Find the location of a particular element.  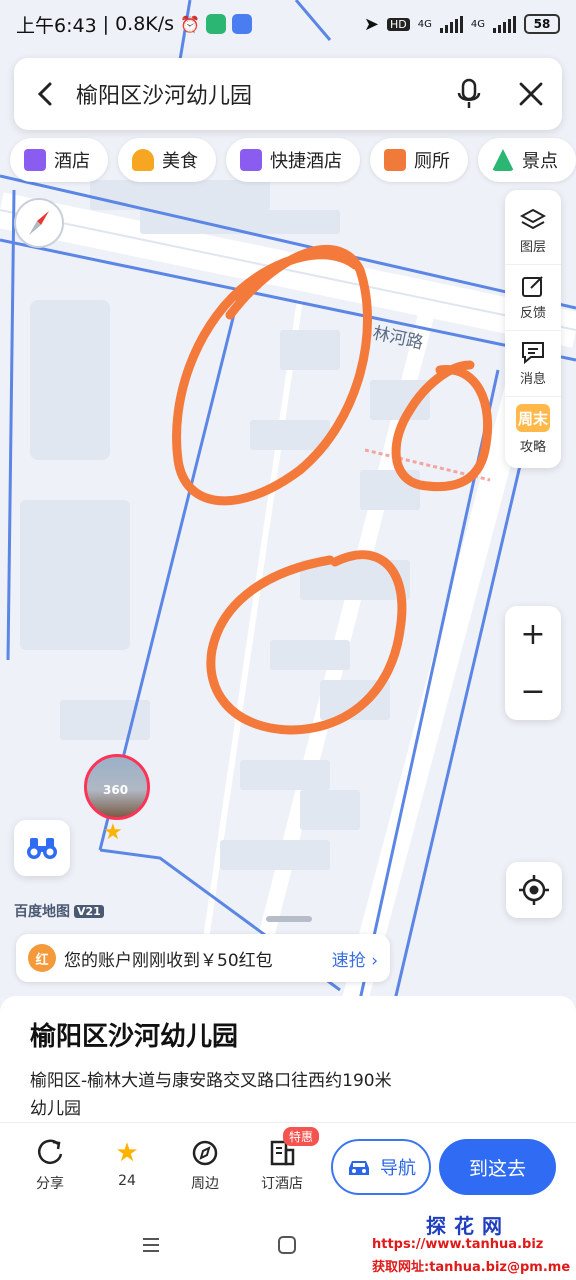

zoom-out-button: − is located at coordinates (533, 691).